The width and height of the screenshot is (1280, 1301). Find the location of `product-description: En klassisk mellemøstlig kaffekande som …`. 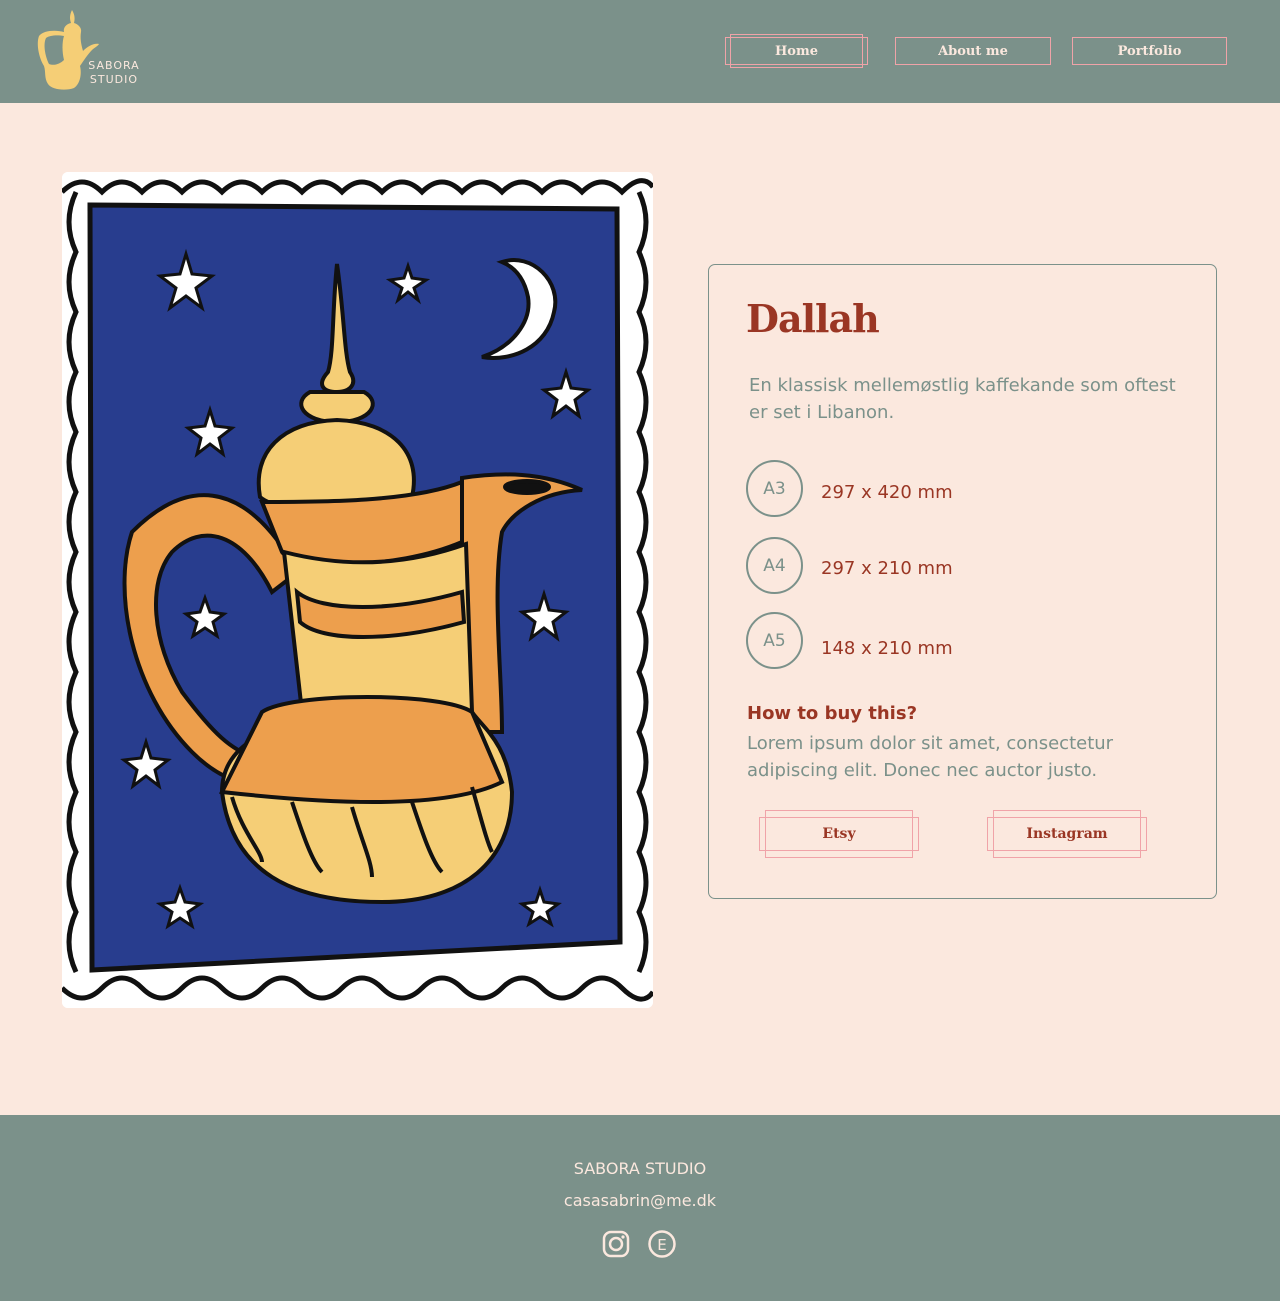

product-description: En klassisk mellemøstlig kaffekande som … is located at coordinates (962, 399).